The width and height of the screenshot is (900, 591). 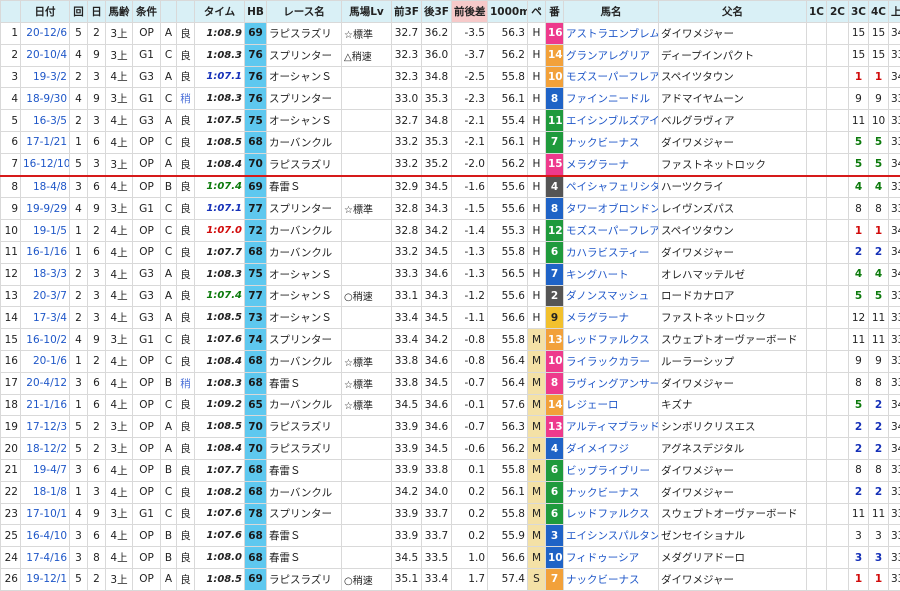 I want to click on horse-name-link: ダイメイフジ, so click(x=611, y=449).